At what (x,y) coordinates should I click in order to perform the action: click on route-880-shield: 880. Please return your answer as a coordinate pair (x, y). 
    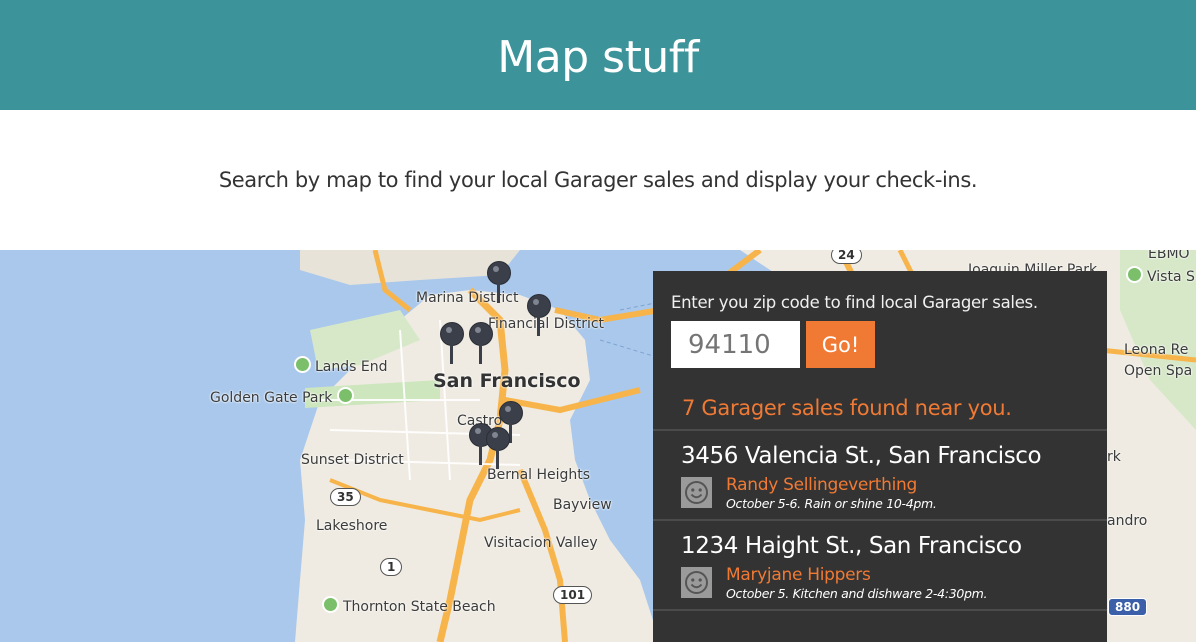
    Looking at the image, I should click on (1128, 607).